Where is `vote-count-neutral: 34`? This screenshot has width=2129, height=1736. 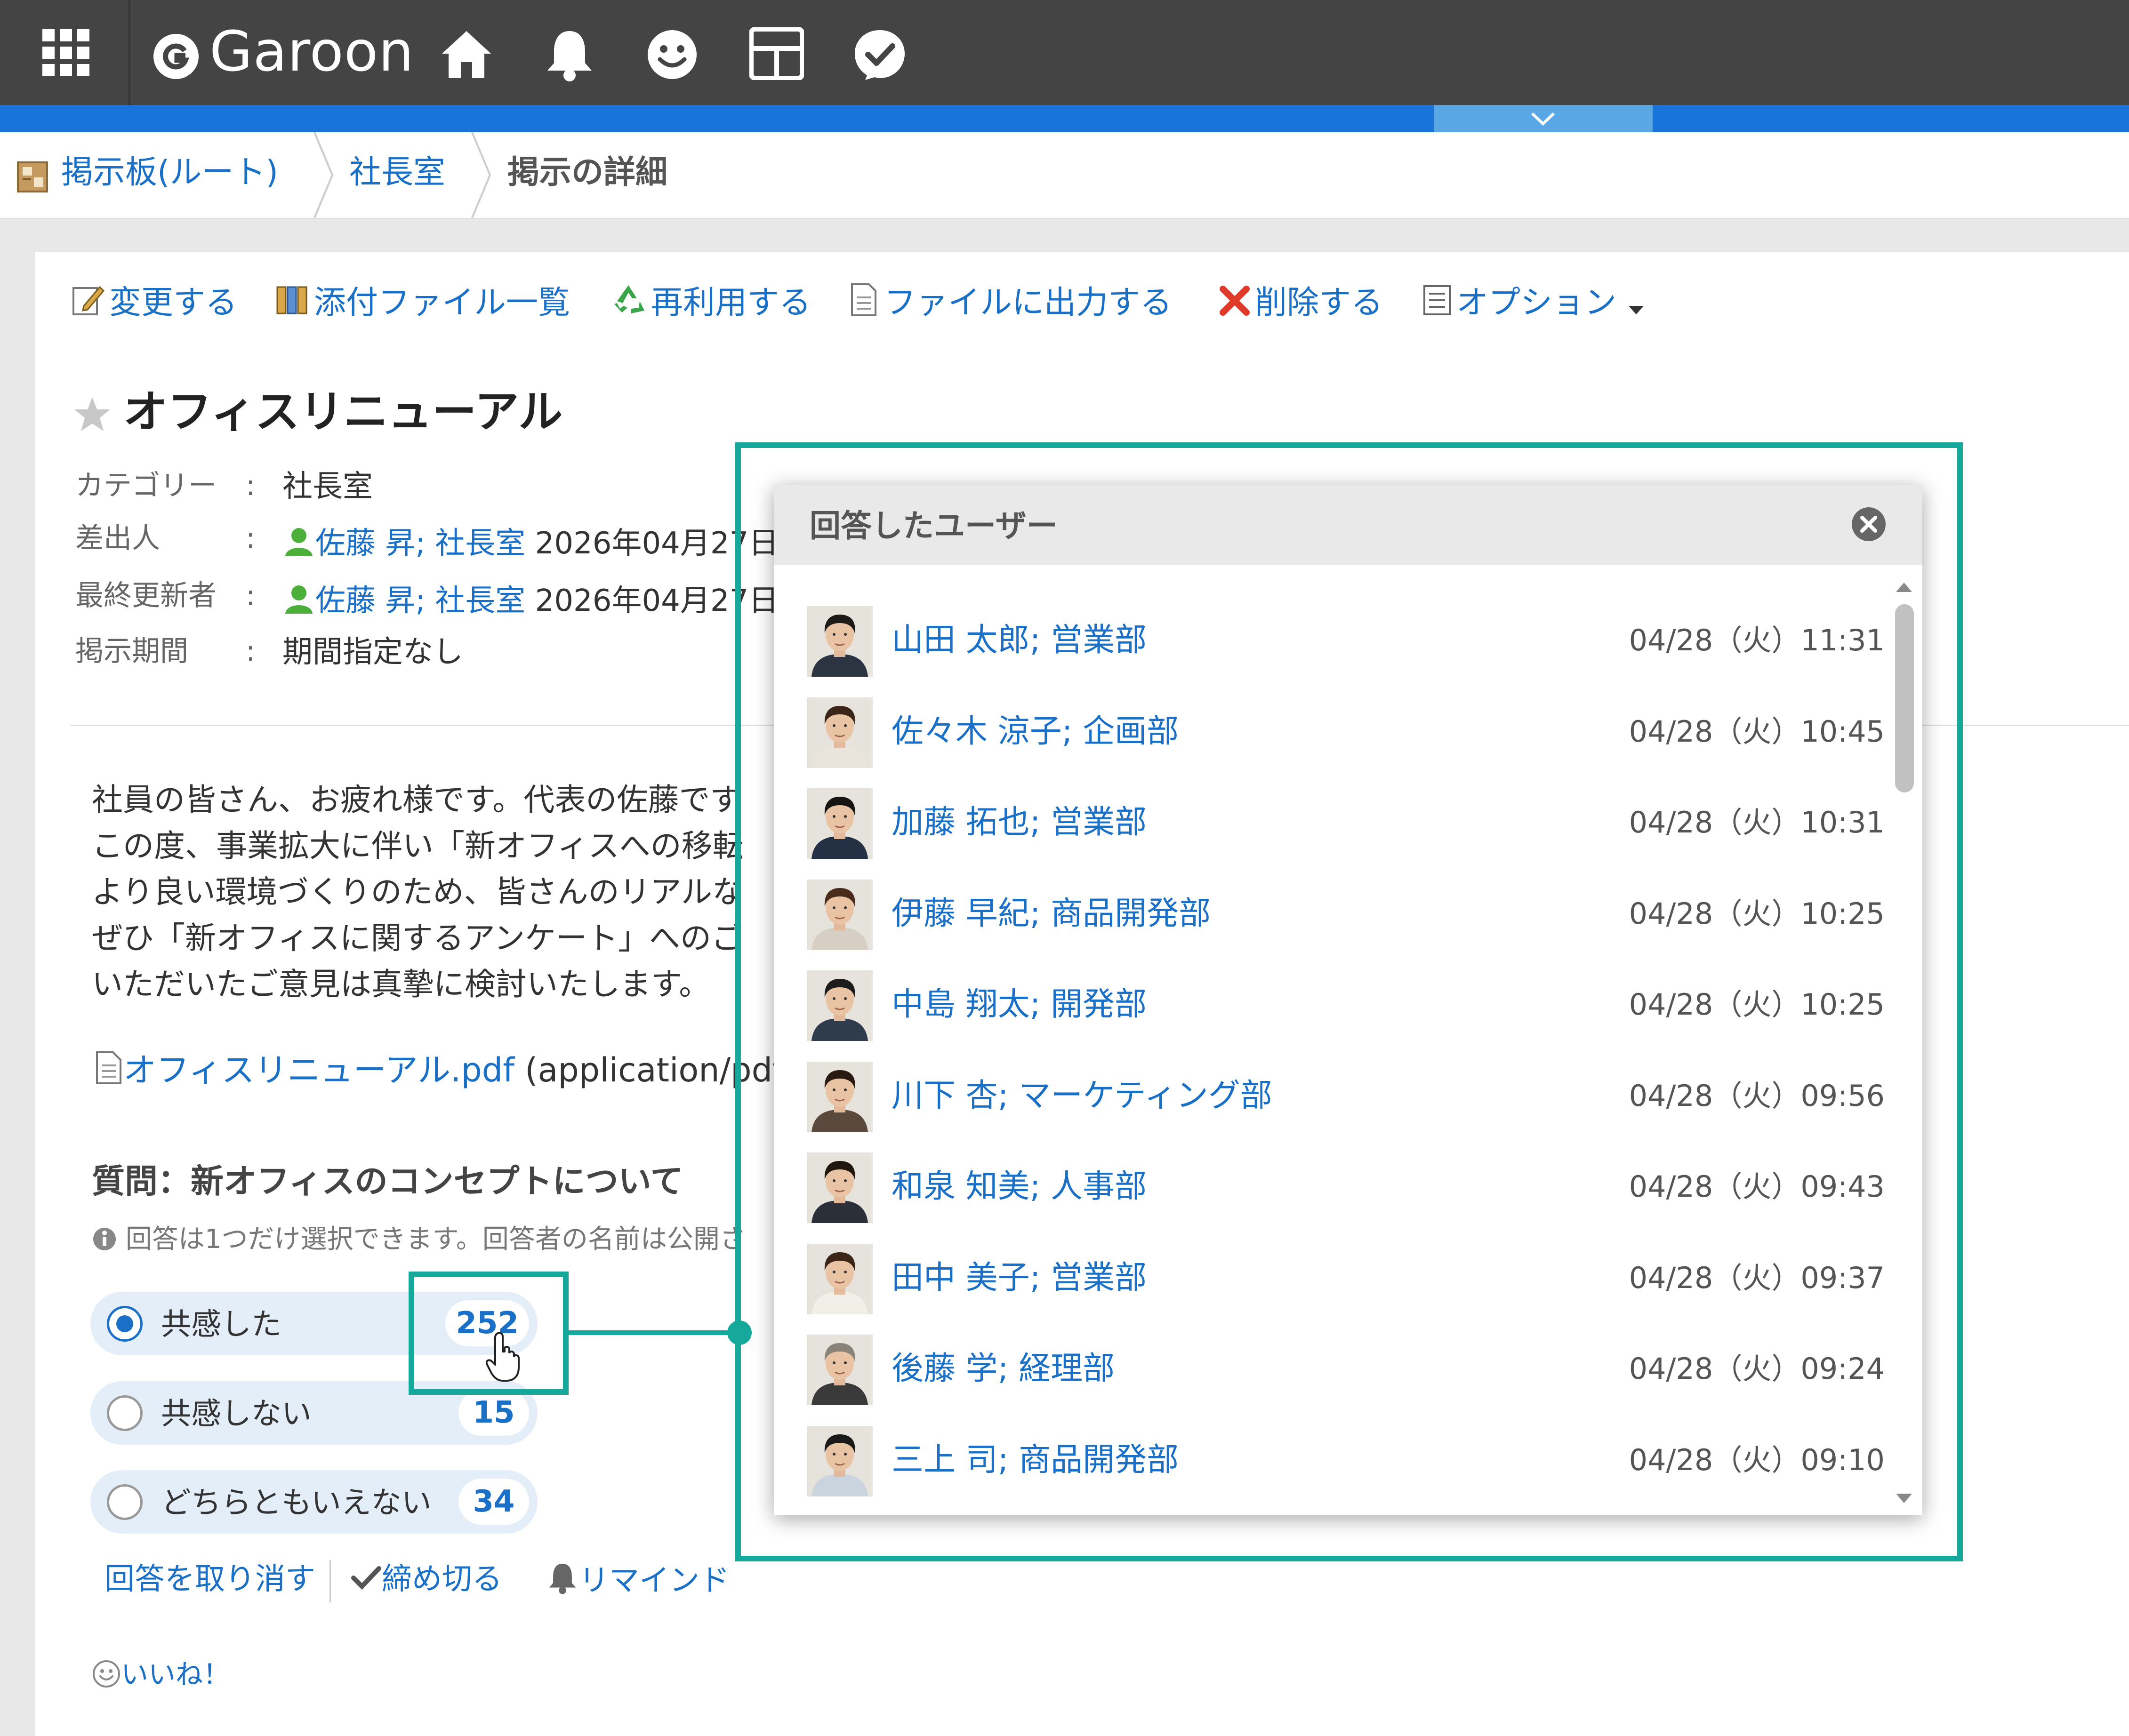 vote-count-neutral: 34 is located at coordinates (493, 1502).